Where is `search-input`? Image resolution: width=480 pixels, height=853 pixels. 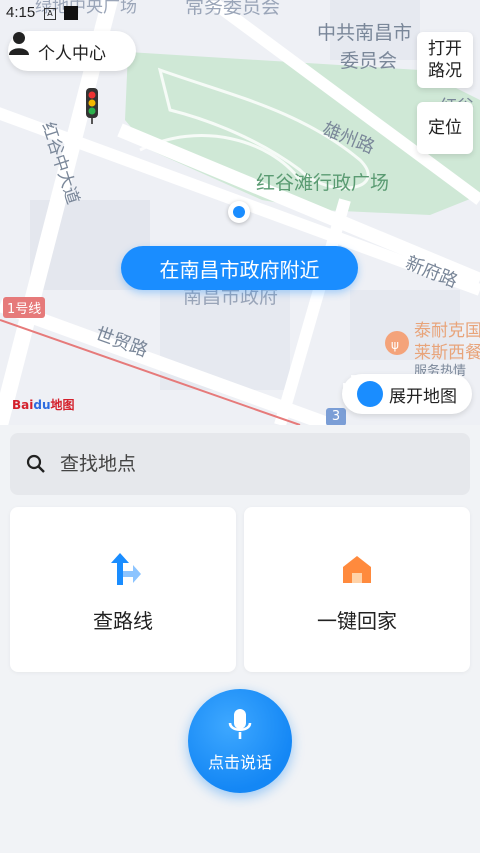 search-input is located at coordinates (240, 464).